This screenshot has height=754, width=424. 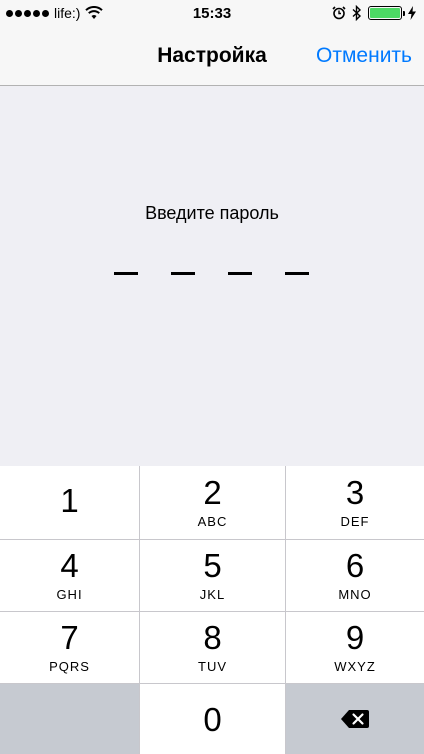 I want to click on key-2: 2 ABC, so click(x=212, y=502).